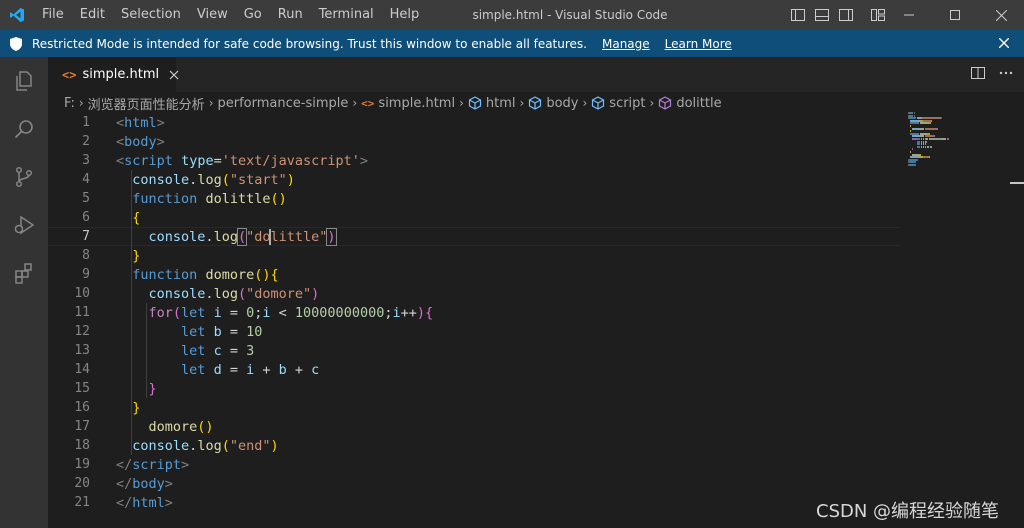  What do you see at coordinates (250, 445) in the screenshot?
I see `code-token: "end"` at bounding box center [250, 445].